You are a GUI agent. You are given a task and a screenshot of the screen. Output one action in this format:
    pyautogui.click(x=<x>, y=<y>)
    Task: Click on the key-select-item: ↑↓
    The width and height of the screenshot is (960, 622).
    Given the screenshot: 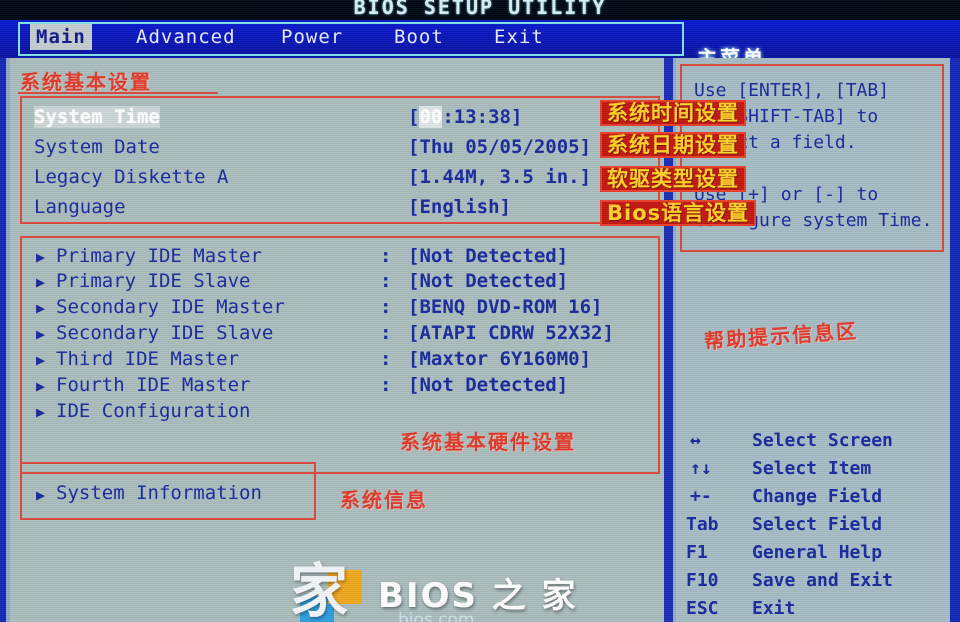 What is the action you would take?
    pyautogui.click(x=701, y=468)
    